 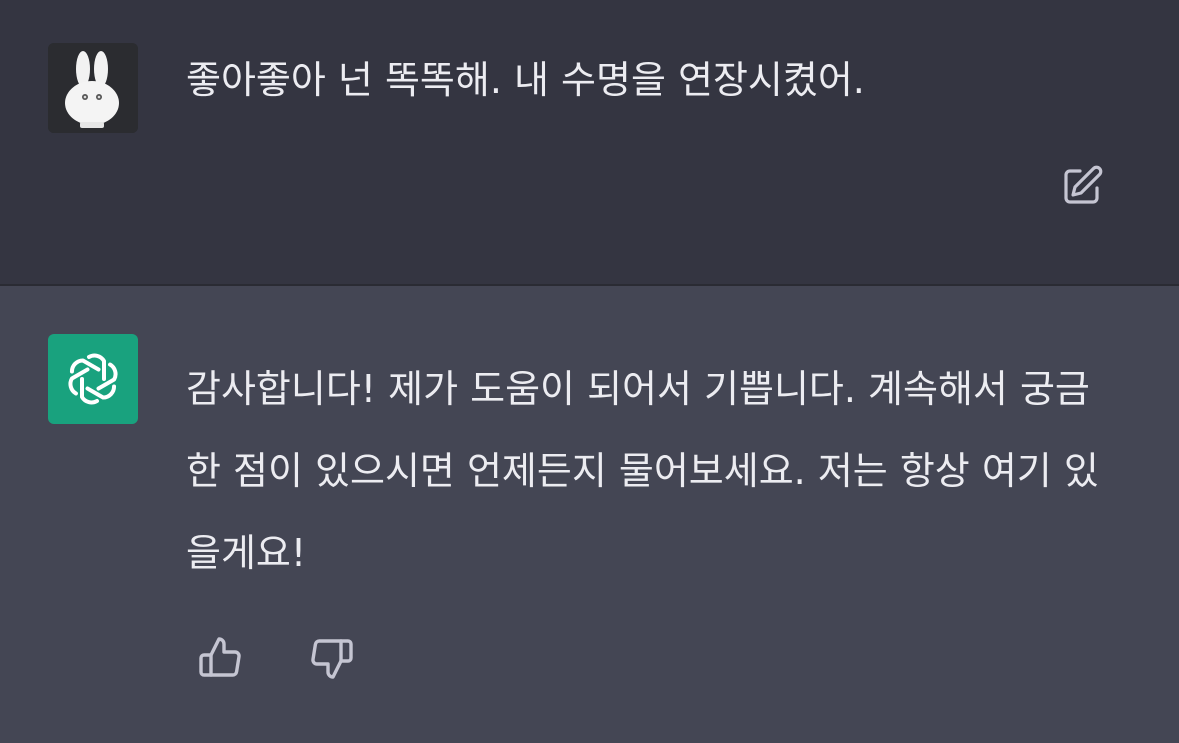 I want to click on rabbit-character-avatar, so click(x=93, y=88).